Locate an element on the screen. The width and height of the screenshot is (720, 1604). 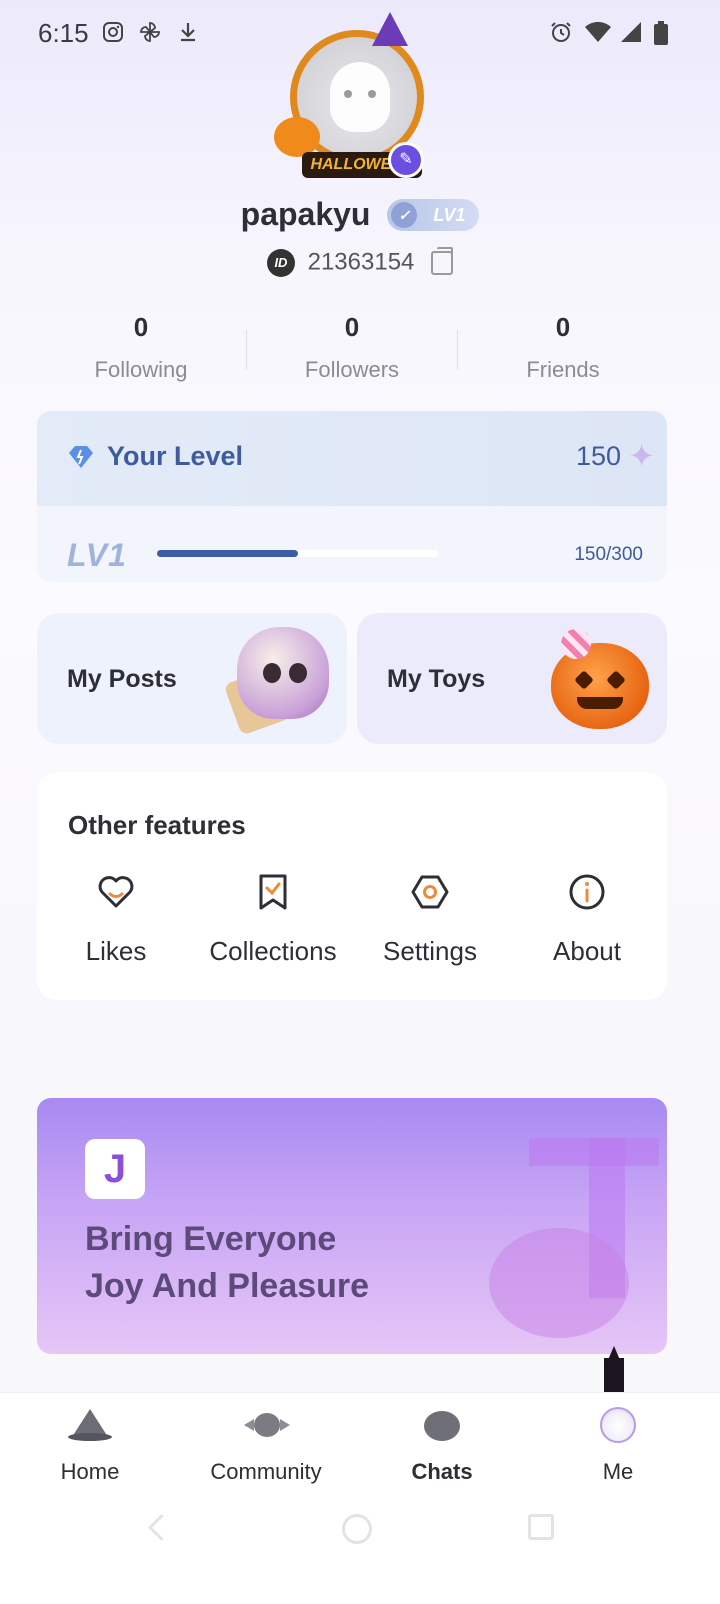
castle-decoration-icon is located at coordinates (614, 1370).